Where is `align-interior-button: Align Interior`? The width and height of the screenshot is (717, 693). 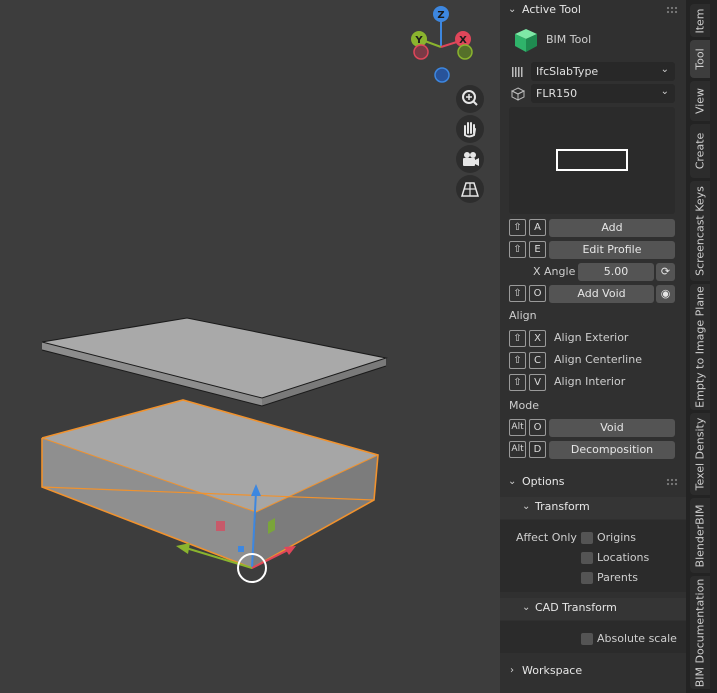
align-interior-button: Align Interior is located at coordinates (589, 381).